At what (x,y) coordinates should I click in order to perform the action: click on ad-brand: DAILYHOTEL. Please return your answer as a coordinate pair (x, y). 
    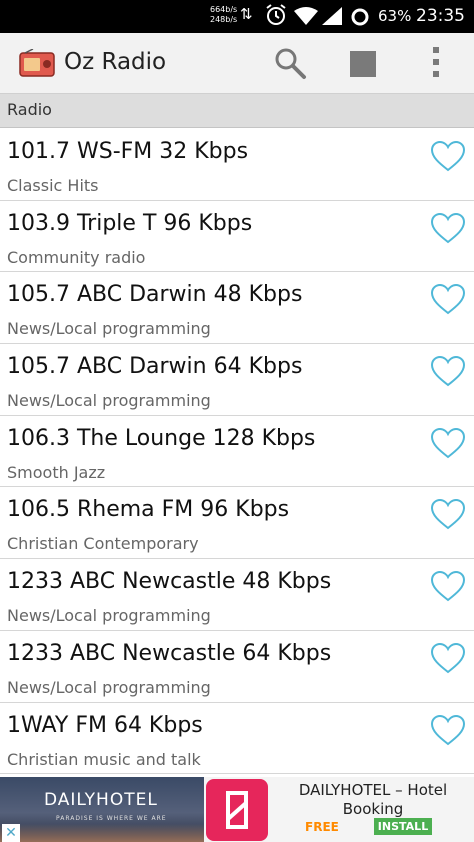
    Looking at the image, I should click on (101, 800).